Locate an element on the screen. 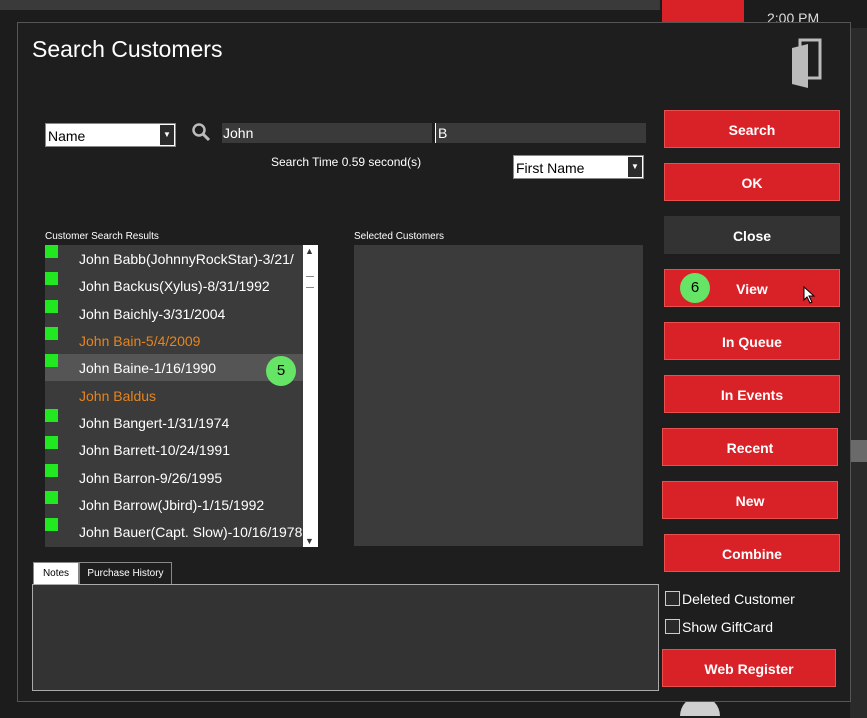 This screenshot has width=867, height=718. list-item: John Barrow(Jbird)-1/15/1992 is located at coordinates (174, 504).